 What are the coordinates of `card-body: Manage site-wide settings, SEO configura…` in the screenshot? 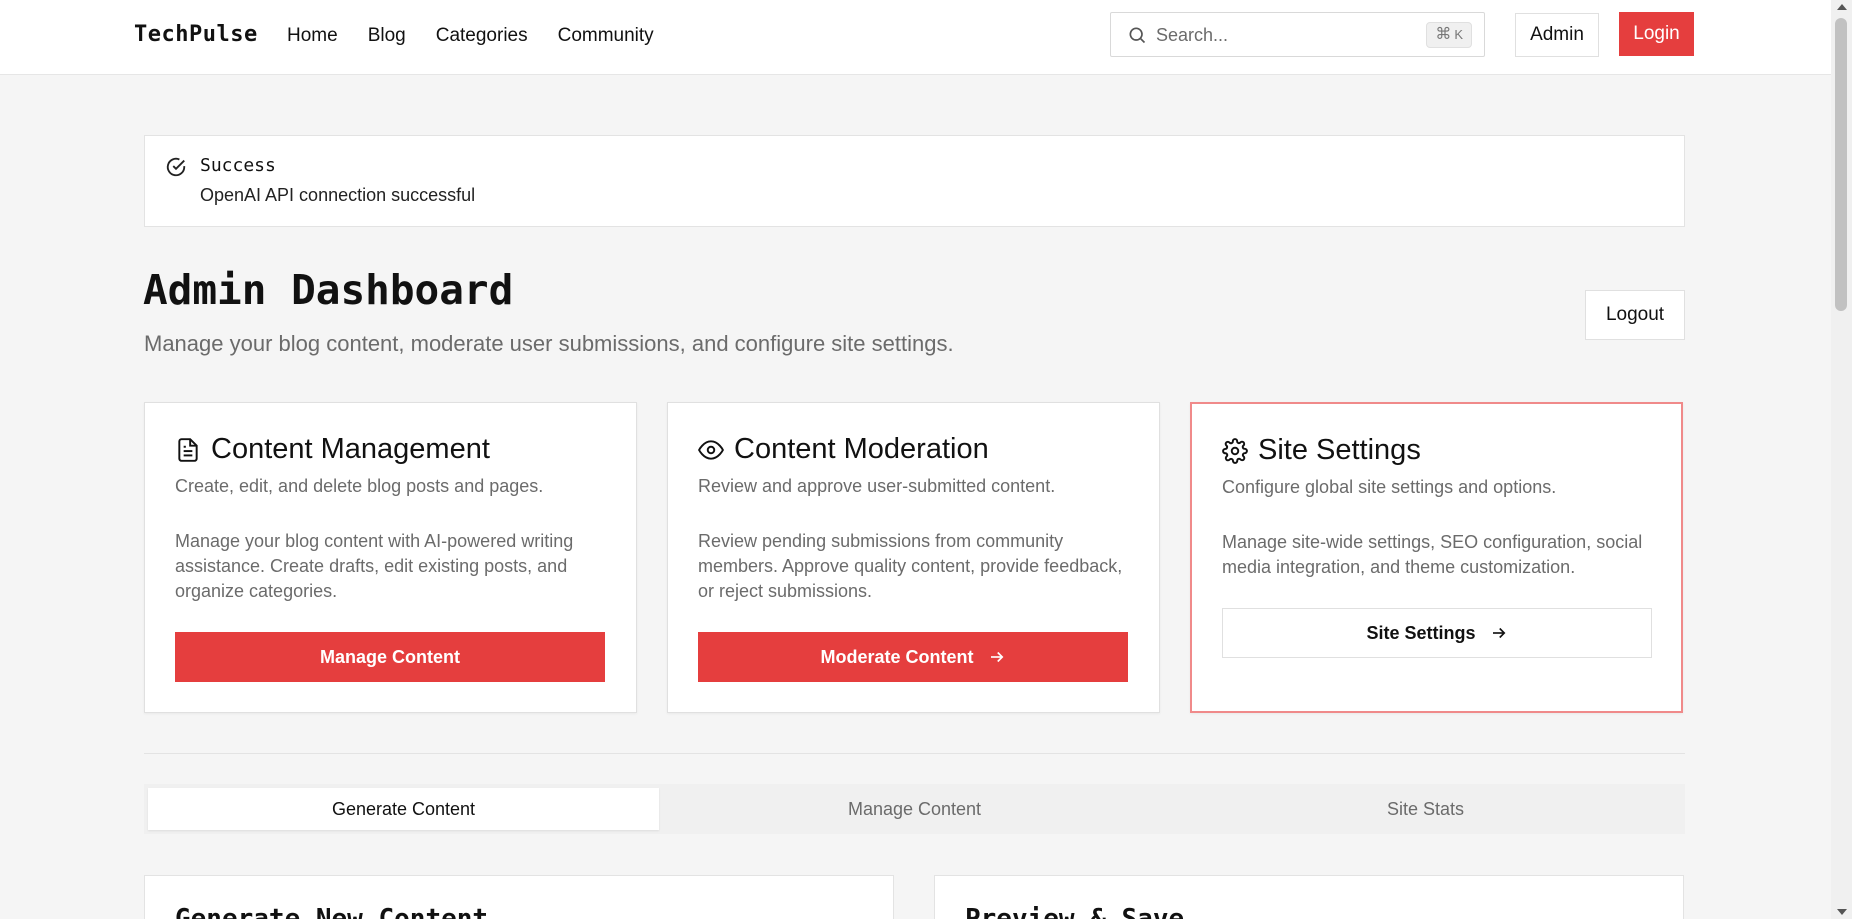 It's located at (1432, 554).